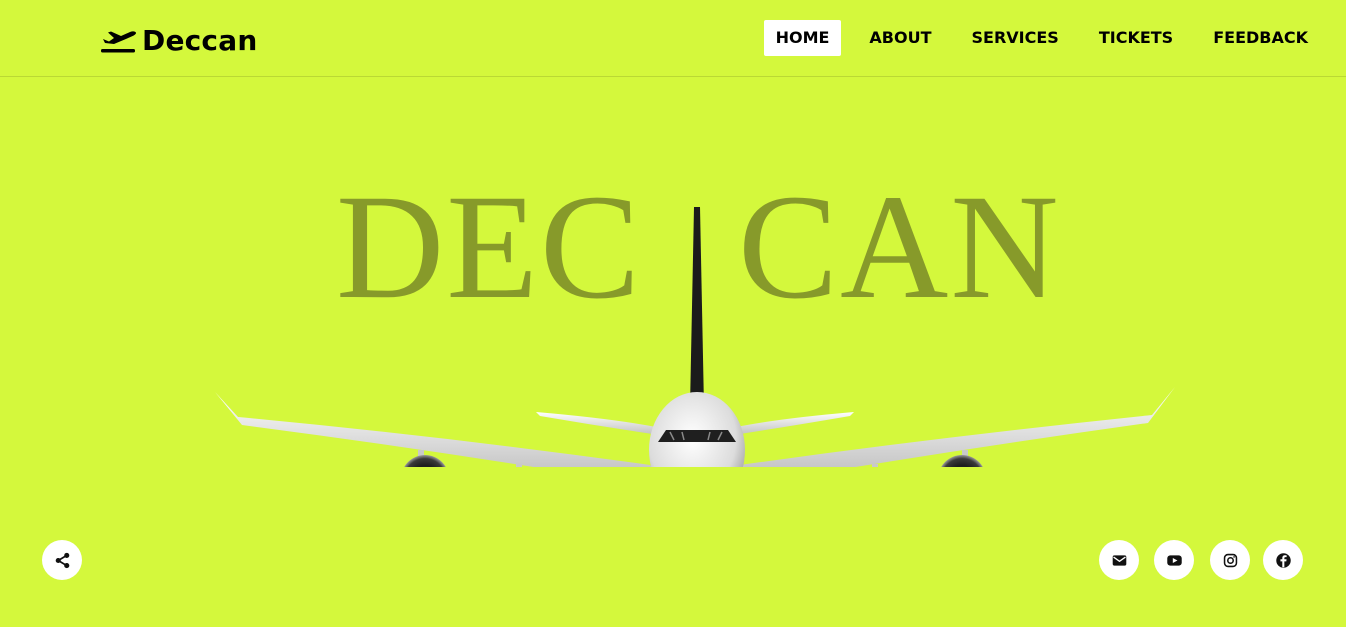  I want to click on main-nav: HOME ABOUT SERVICES TICKETS FEEDBACK, so click(1034, 38).